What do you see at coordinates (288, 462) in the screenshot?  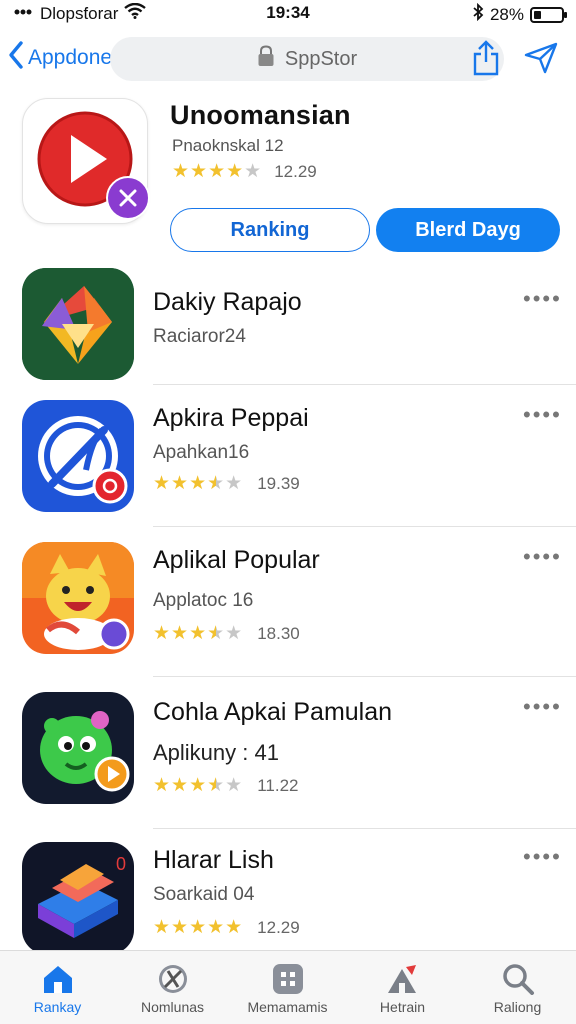 I see `list-item: Apkira Peppai Apahkan16 ★★★★★ 19.39 ••••` at bounding box center [288, 462].